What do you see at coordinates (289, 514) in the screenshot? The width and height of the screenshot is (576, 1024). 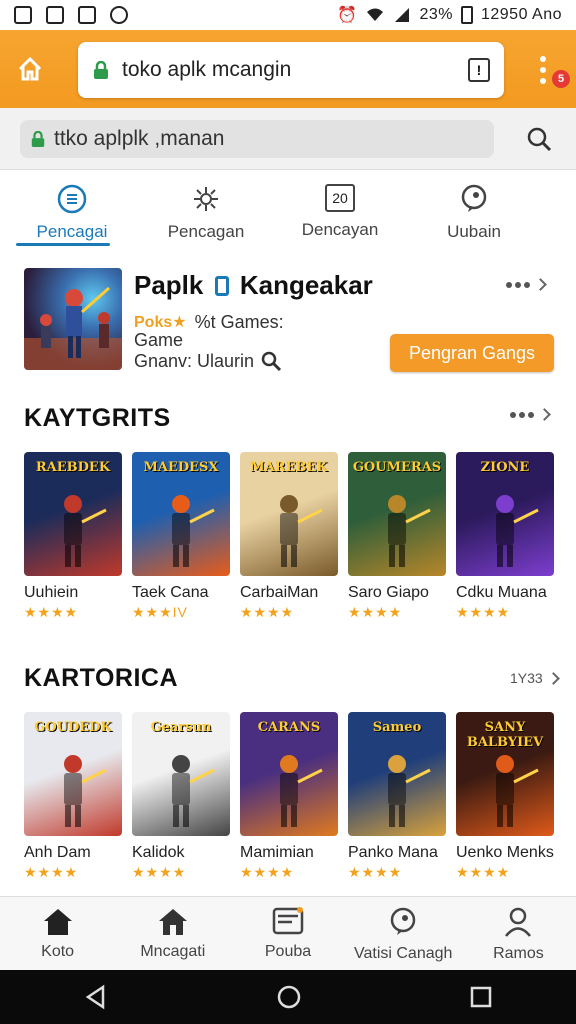 I see `app-thumbnail: MAREBEK` at bounding box center [289, 514].